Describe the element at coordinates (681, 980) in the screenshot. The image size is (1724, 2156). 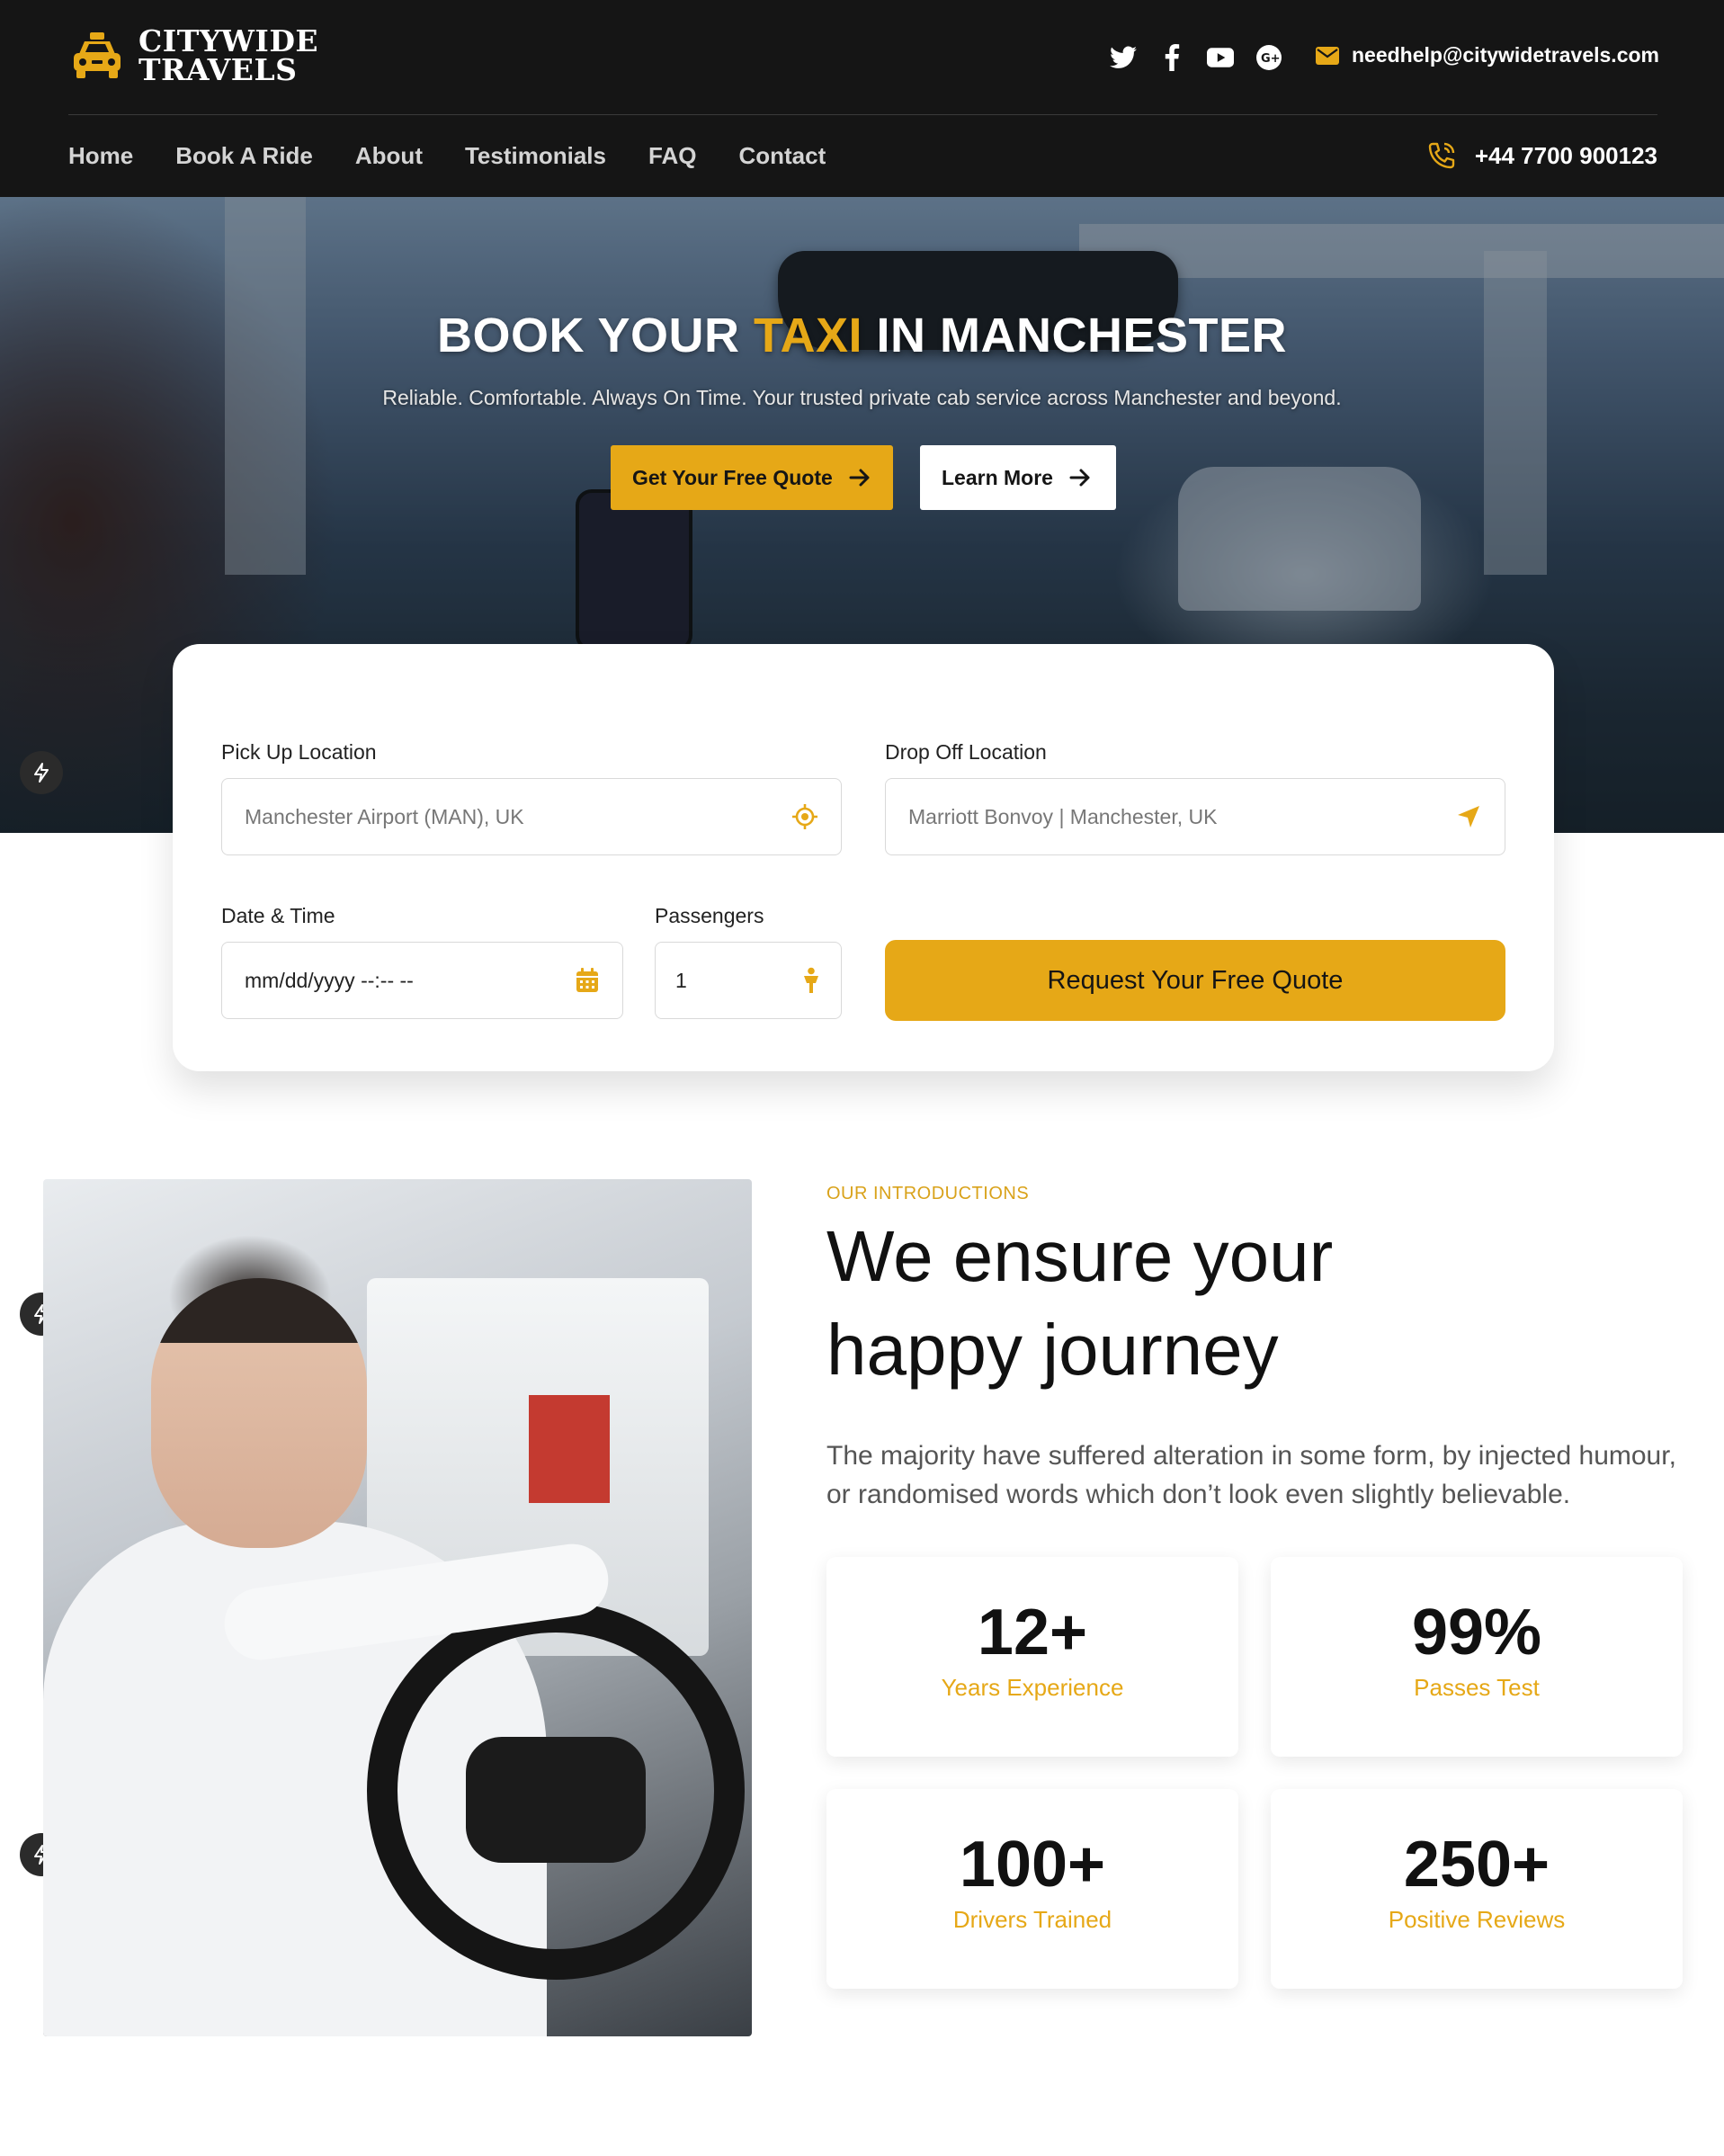
I see `passengers-value: 1` at that location.